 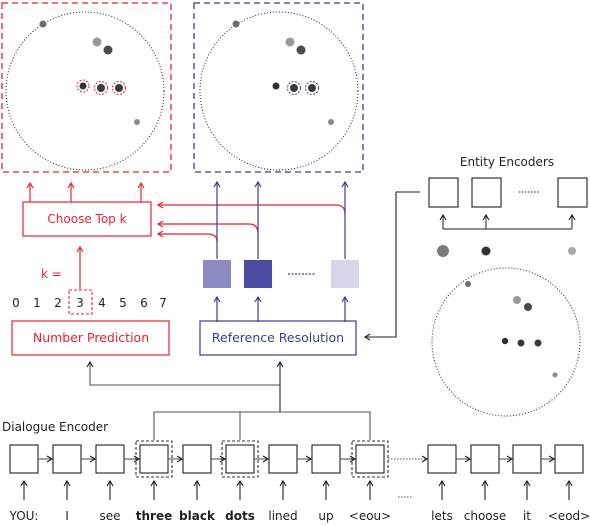 I want to click on token-label: YOU:, so click(x=24, y=516).